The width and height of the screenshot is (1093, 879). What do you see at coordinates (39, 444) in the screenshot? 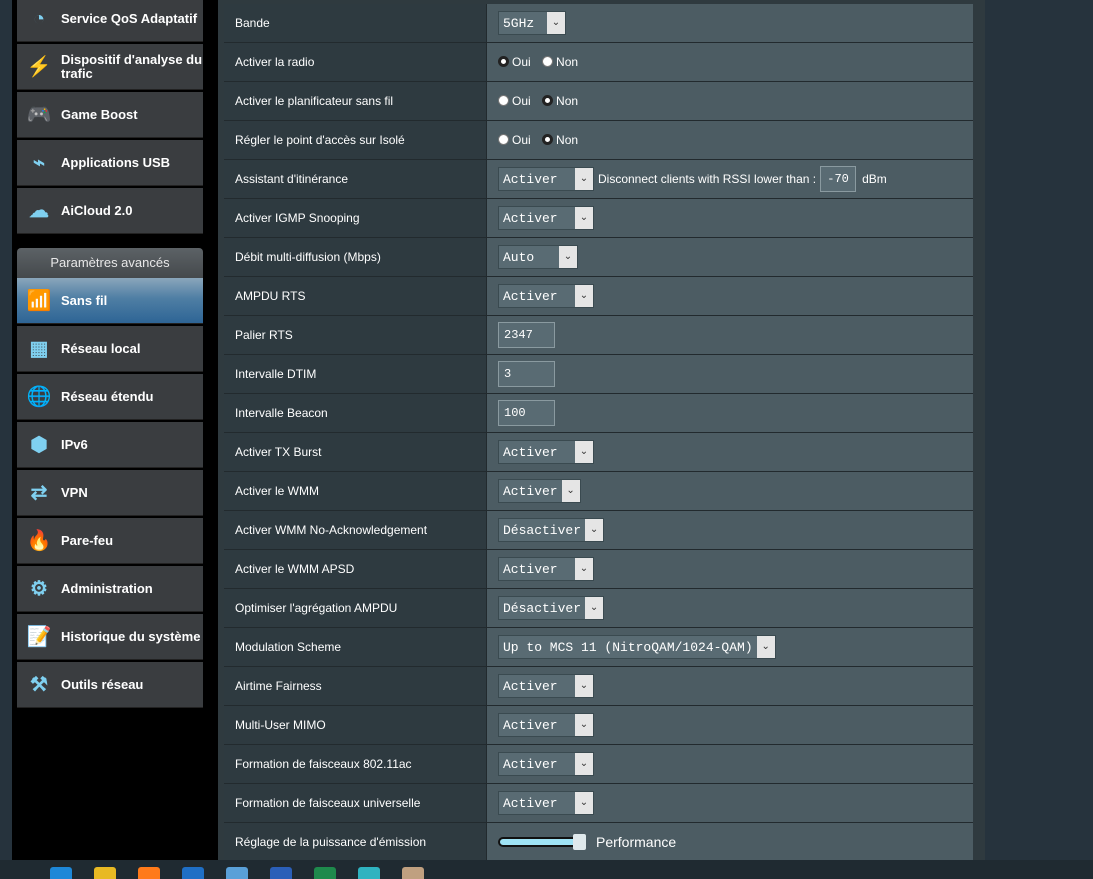
I see `ipv6-icon: ⬢` at bounding box center [39, 444].